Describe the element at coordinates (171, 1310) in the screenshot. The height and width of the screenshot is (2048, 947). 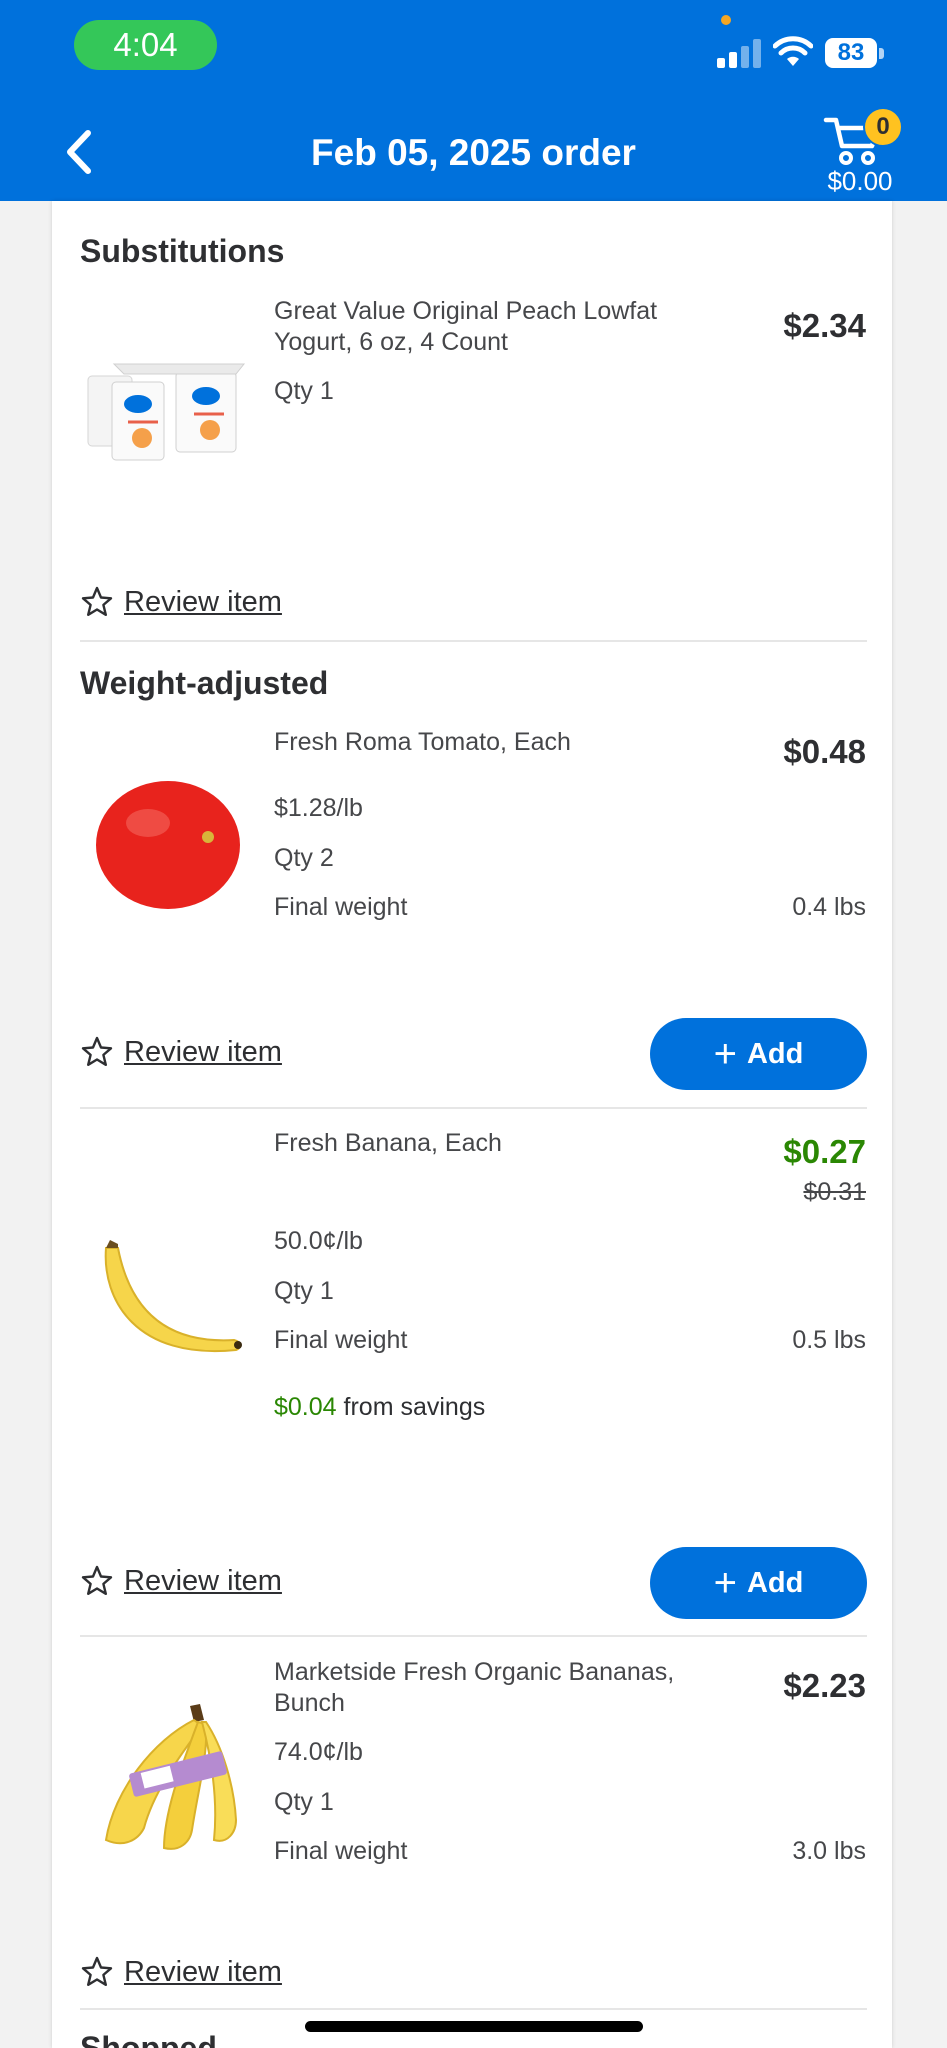
I see `banana-product-image` at that location.